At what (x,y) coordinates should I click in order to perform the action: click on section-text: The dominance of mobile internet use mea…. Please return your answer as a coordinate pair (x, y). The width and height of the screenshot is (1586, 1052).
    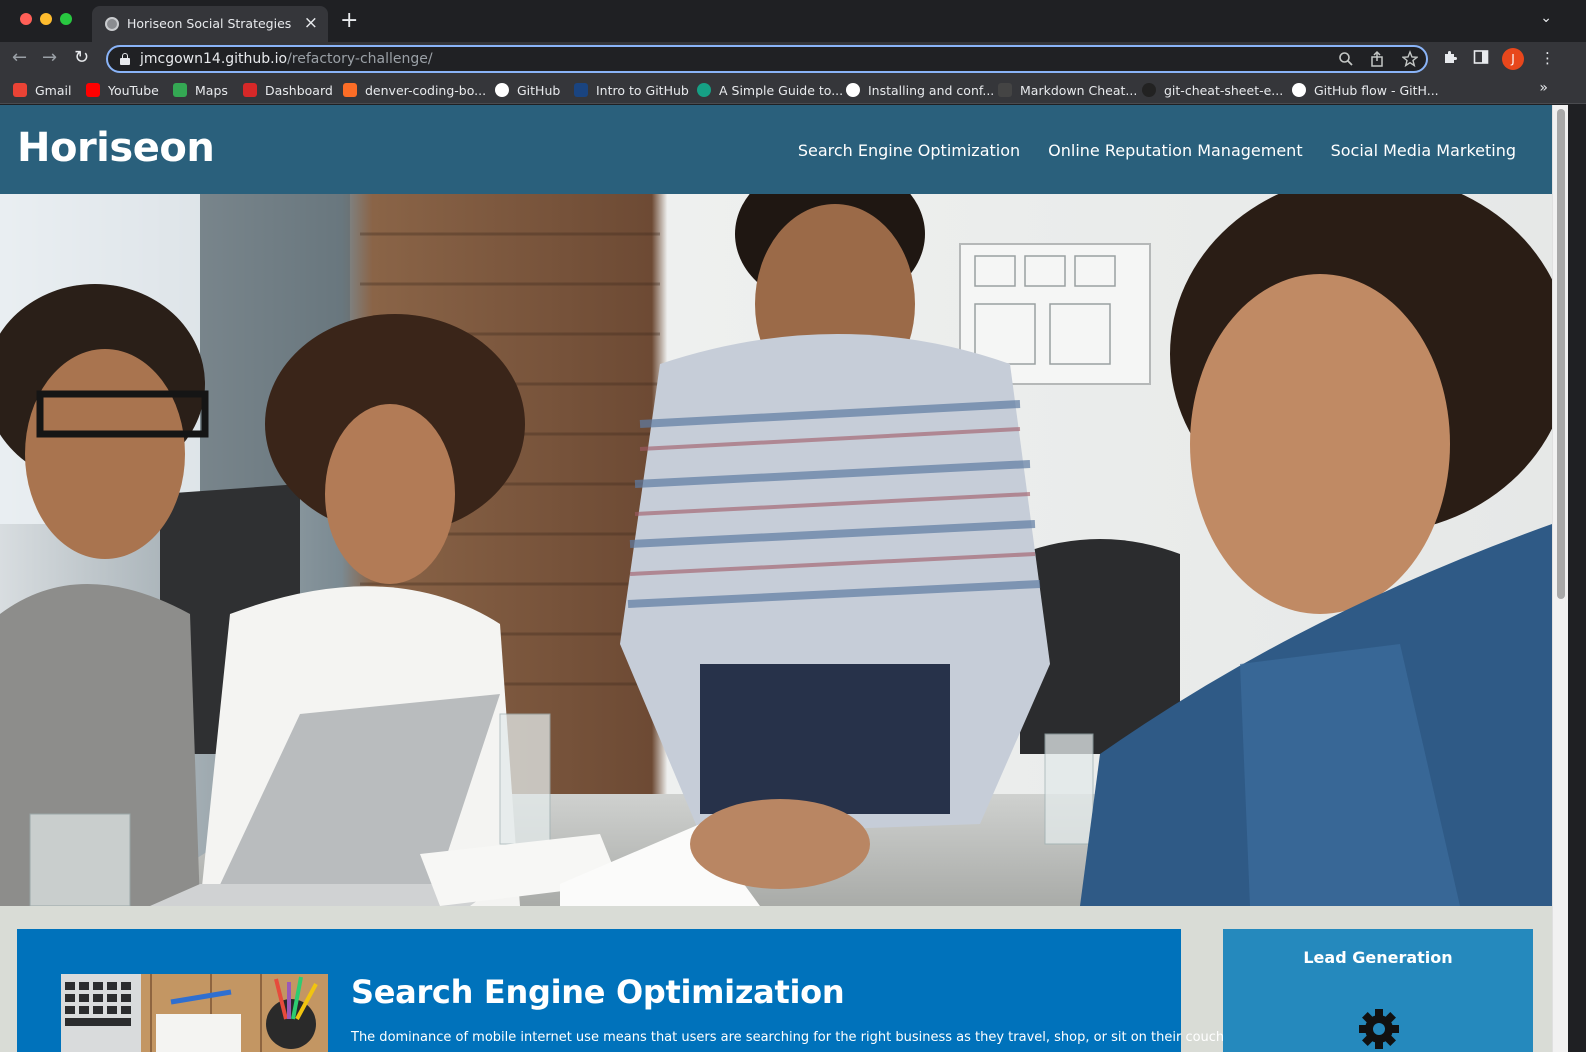
    Looking at the image, I should click on (796, 1037).